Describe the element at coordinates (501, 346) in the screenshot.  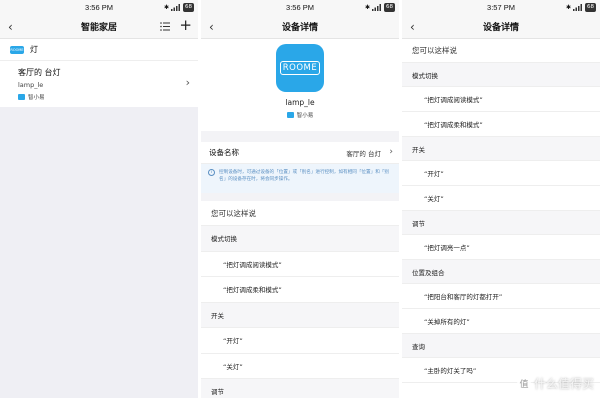
I see `category-label: 查询` at that location.